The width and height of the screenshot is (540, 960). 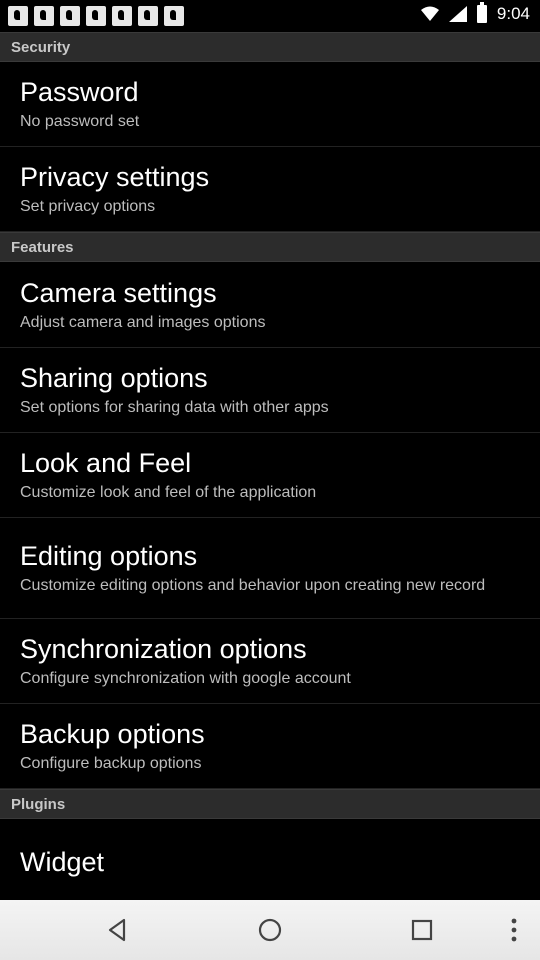 I want to click on pref-title: Widget, so click(x=62, y=862).